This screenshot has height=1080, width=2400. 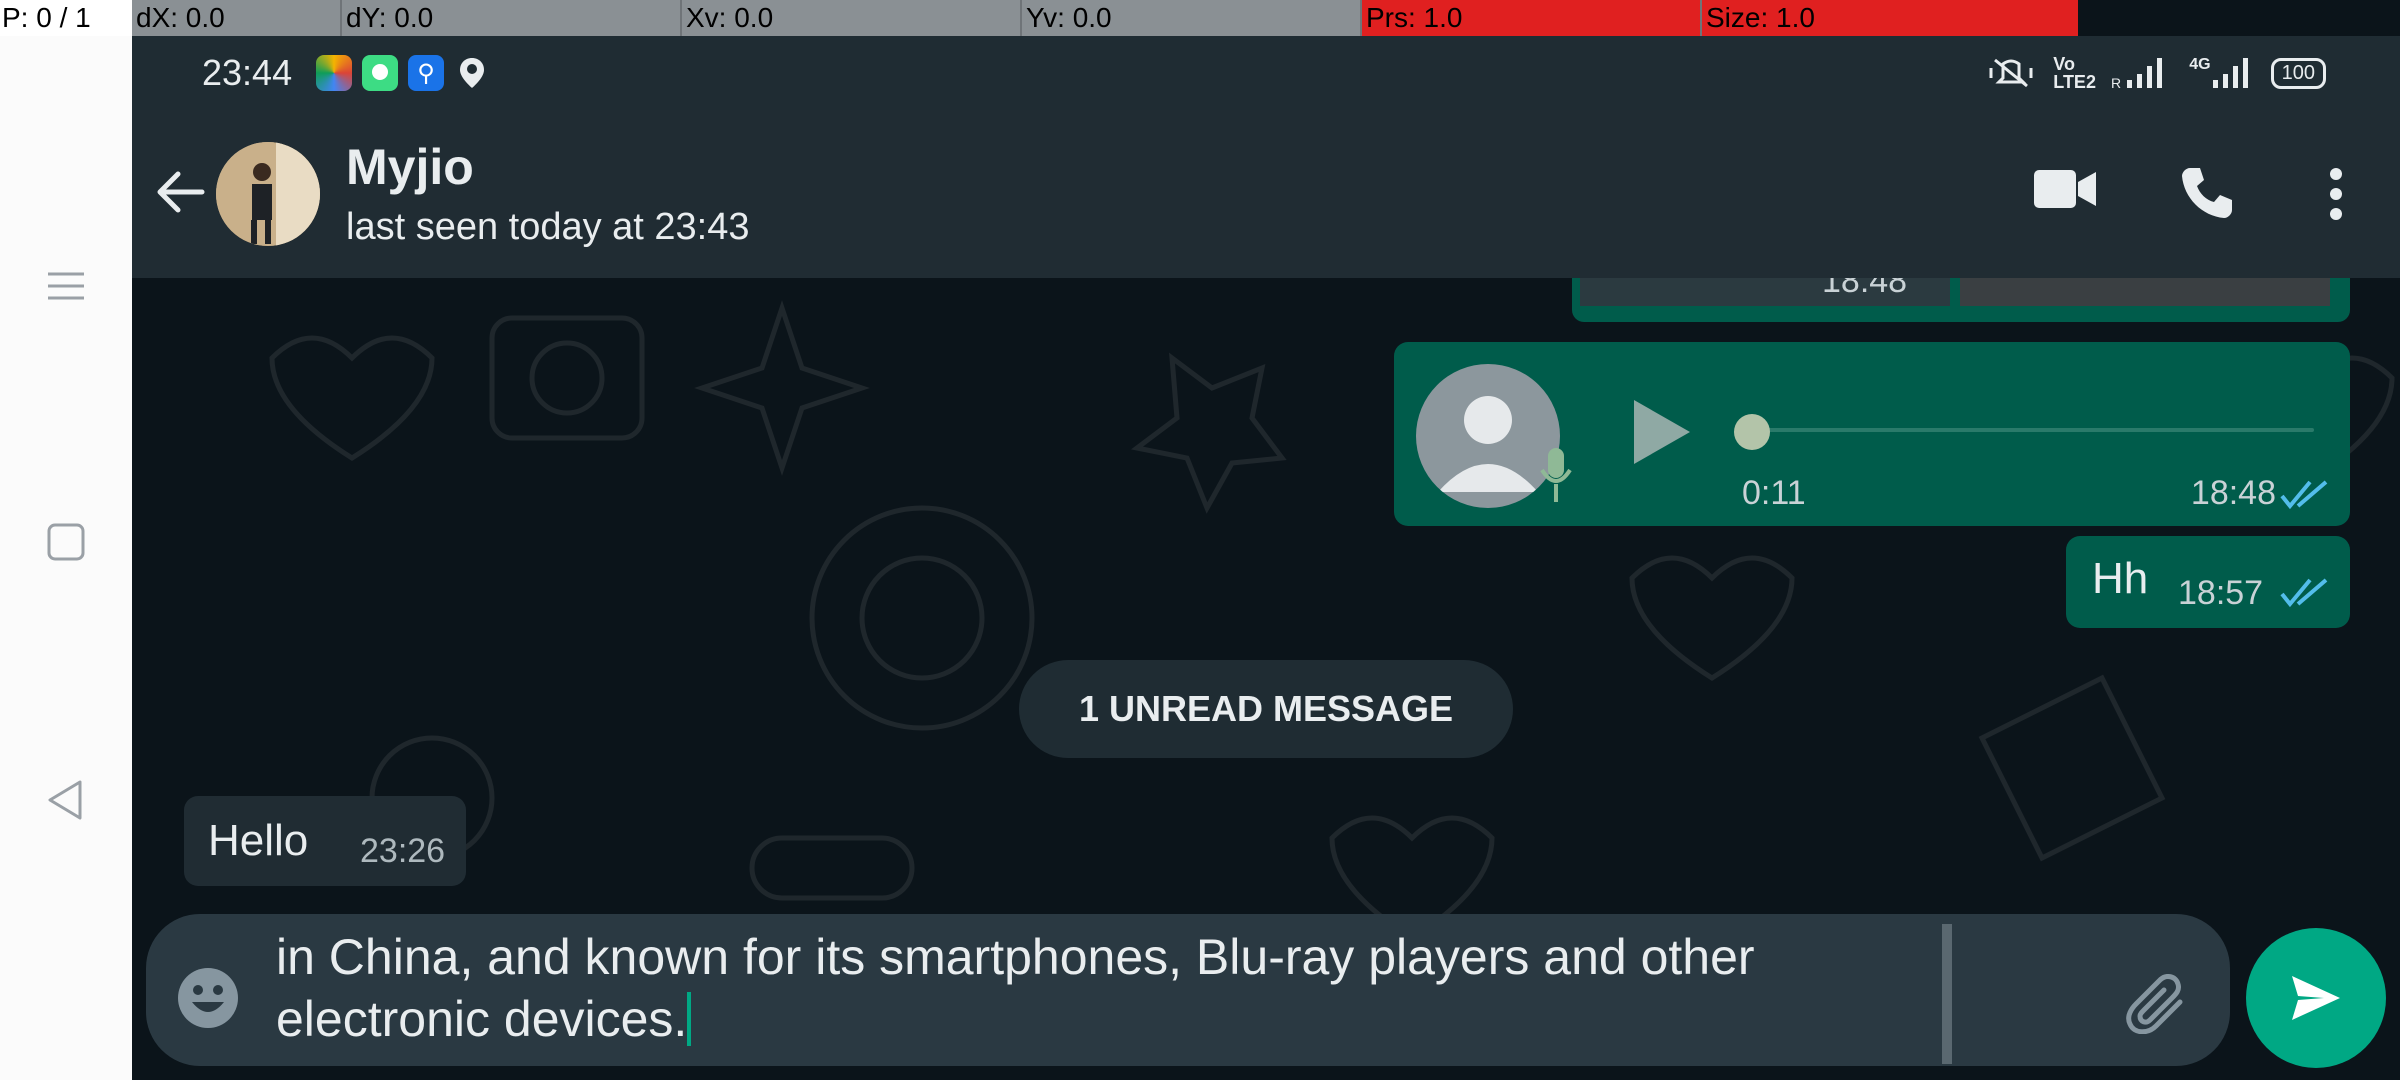 I want to click on play-icon, so click(x=1662, y=434).